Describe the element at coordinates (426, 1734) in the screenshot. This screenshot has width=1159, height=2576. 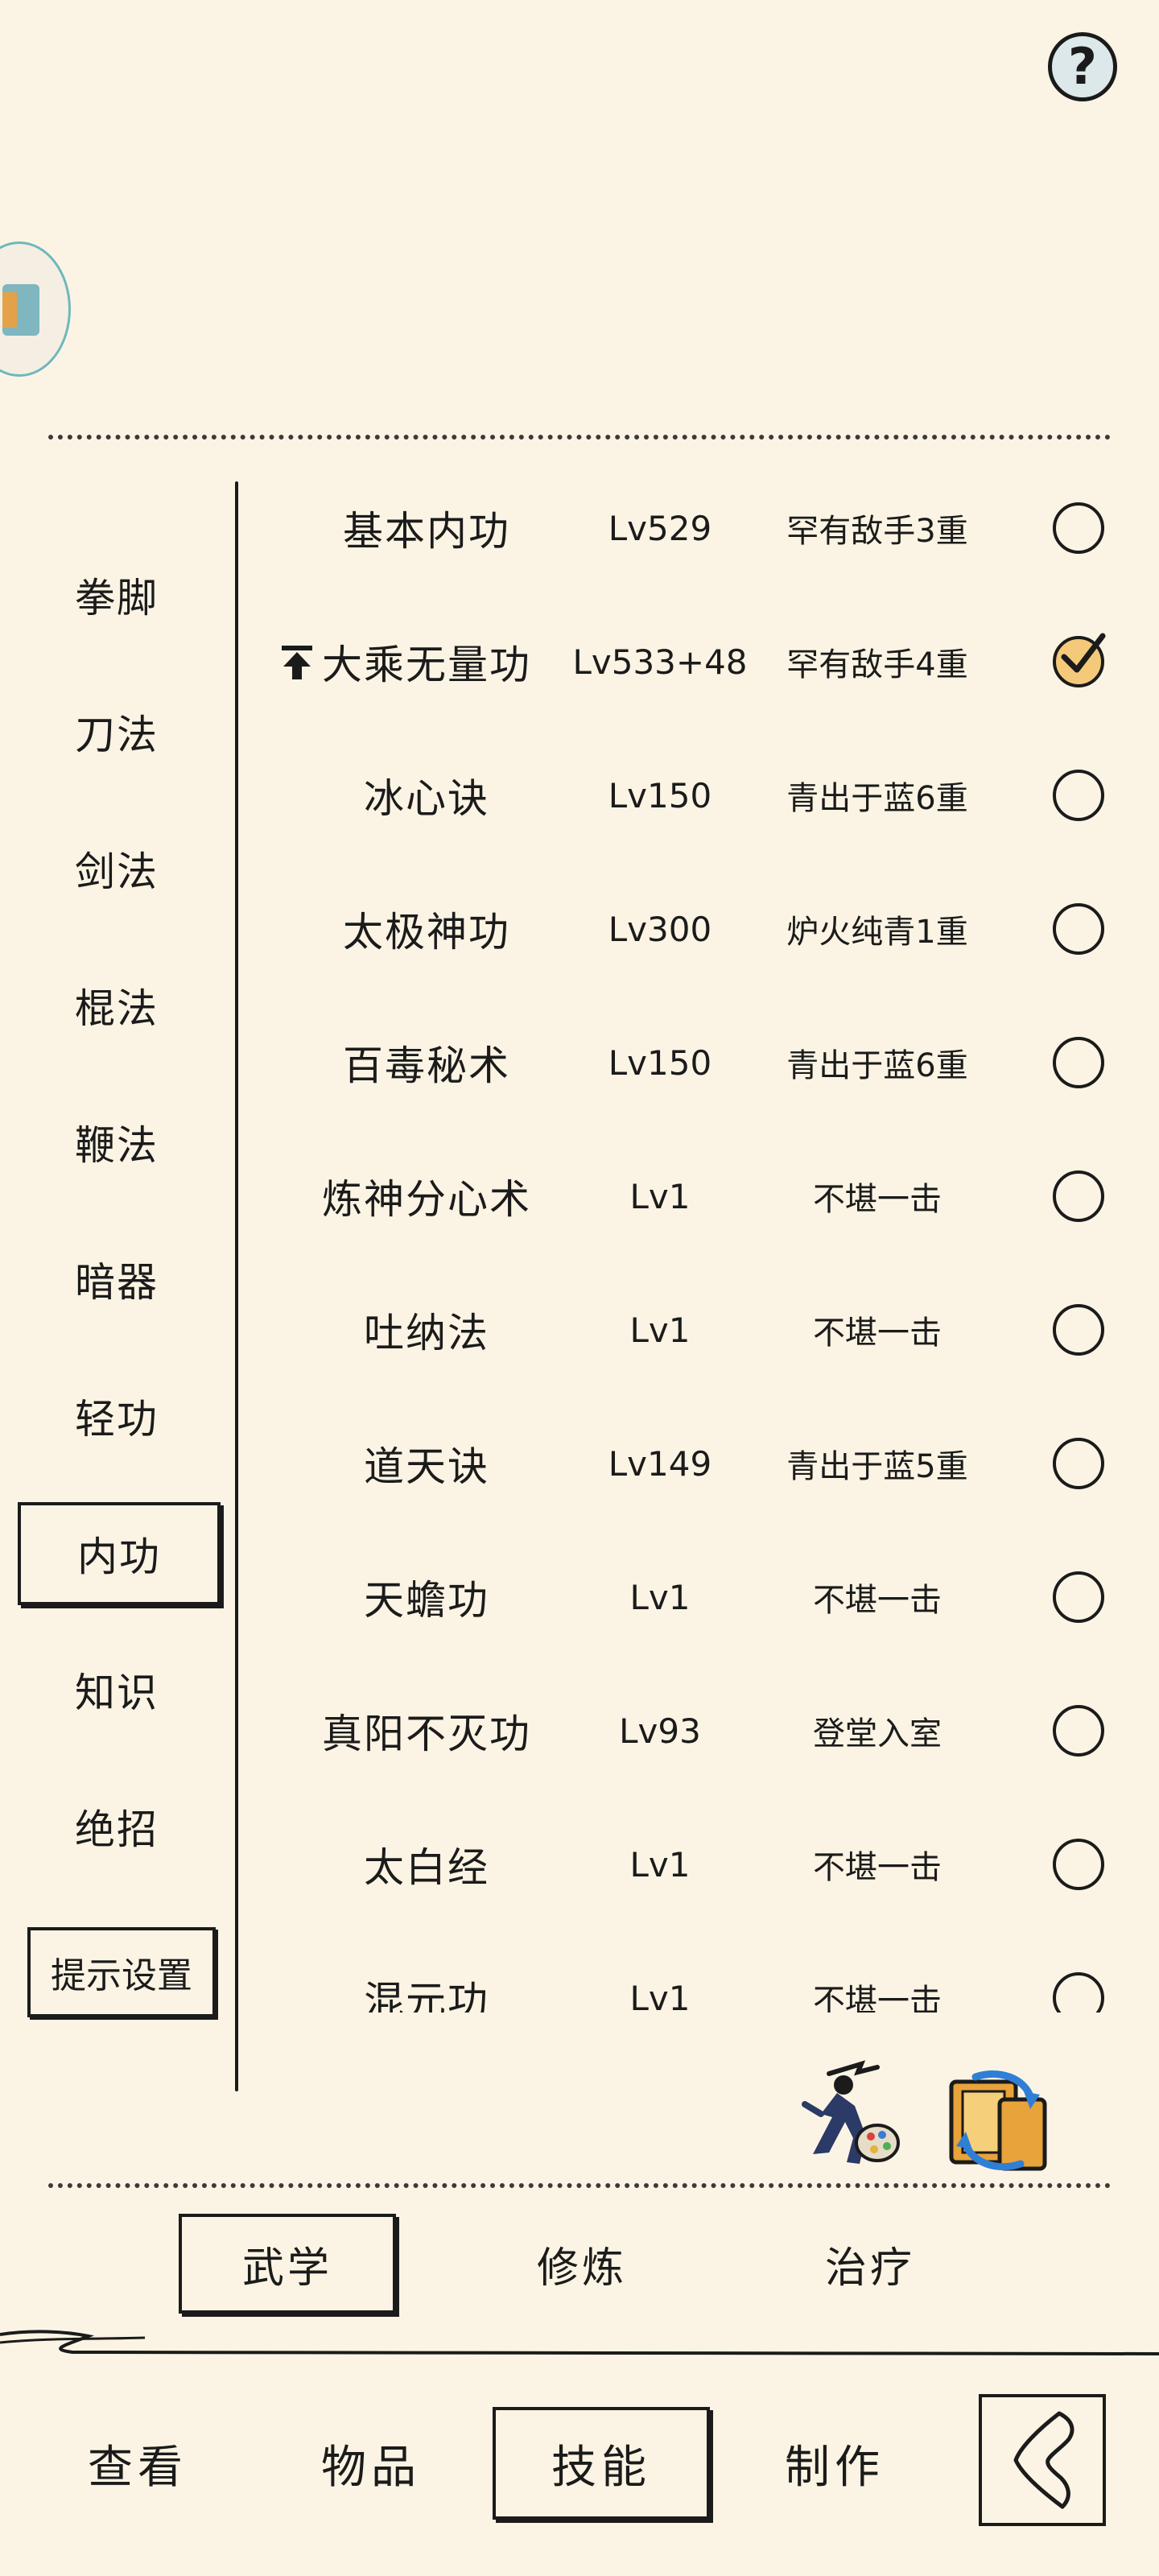
I see `skill-name: 真阳不灭功` at that location.